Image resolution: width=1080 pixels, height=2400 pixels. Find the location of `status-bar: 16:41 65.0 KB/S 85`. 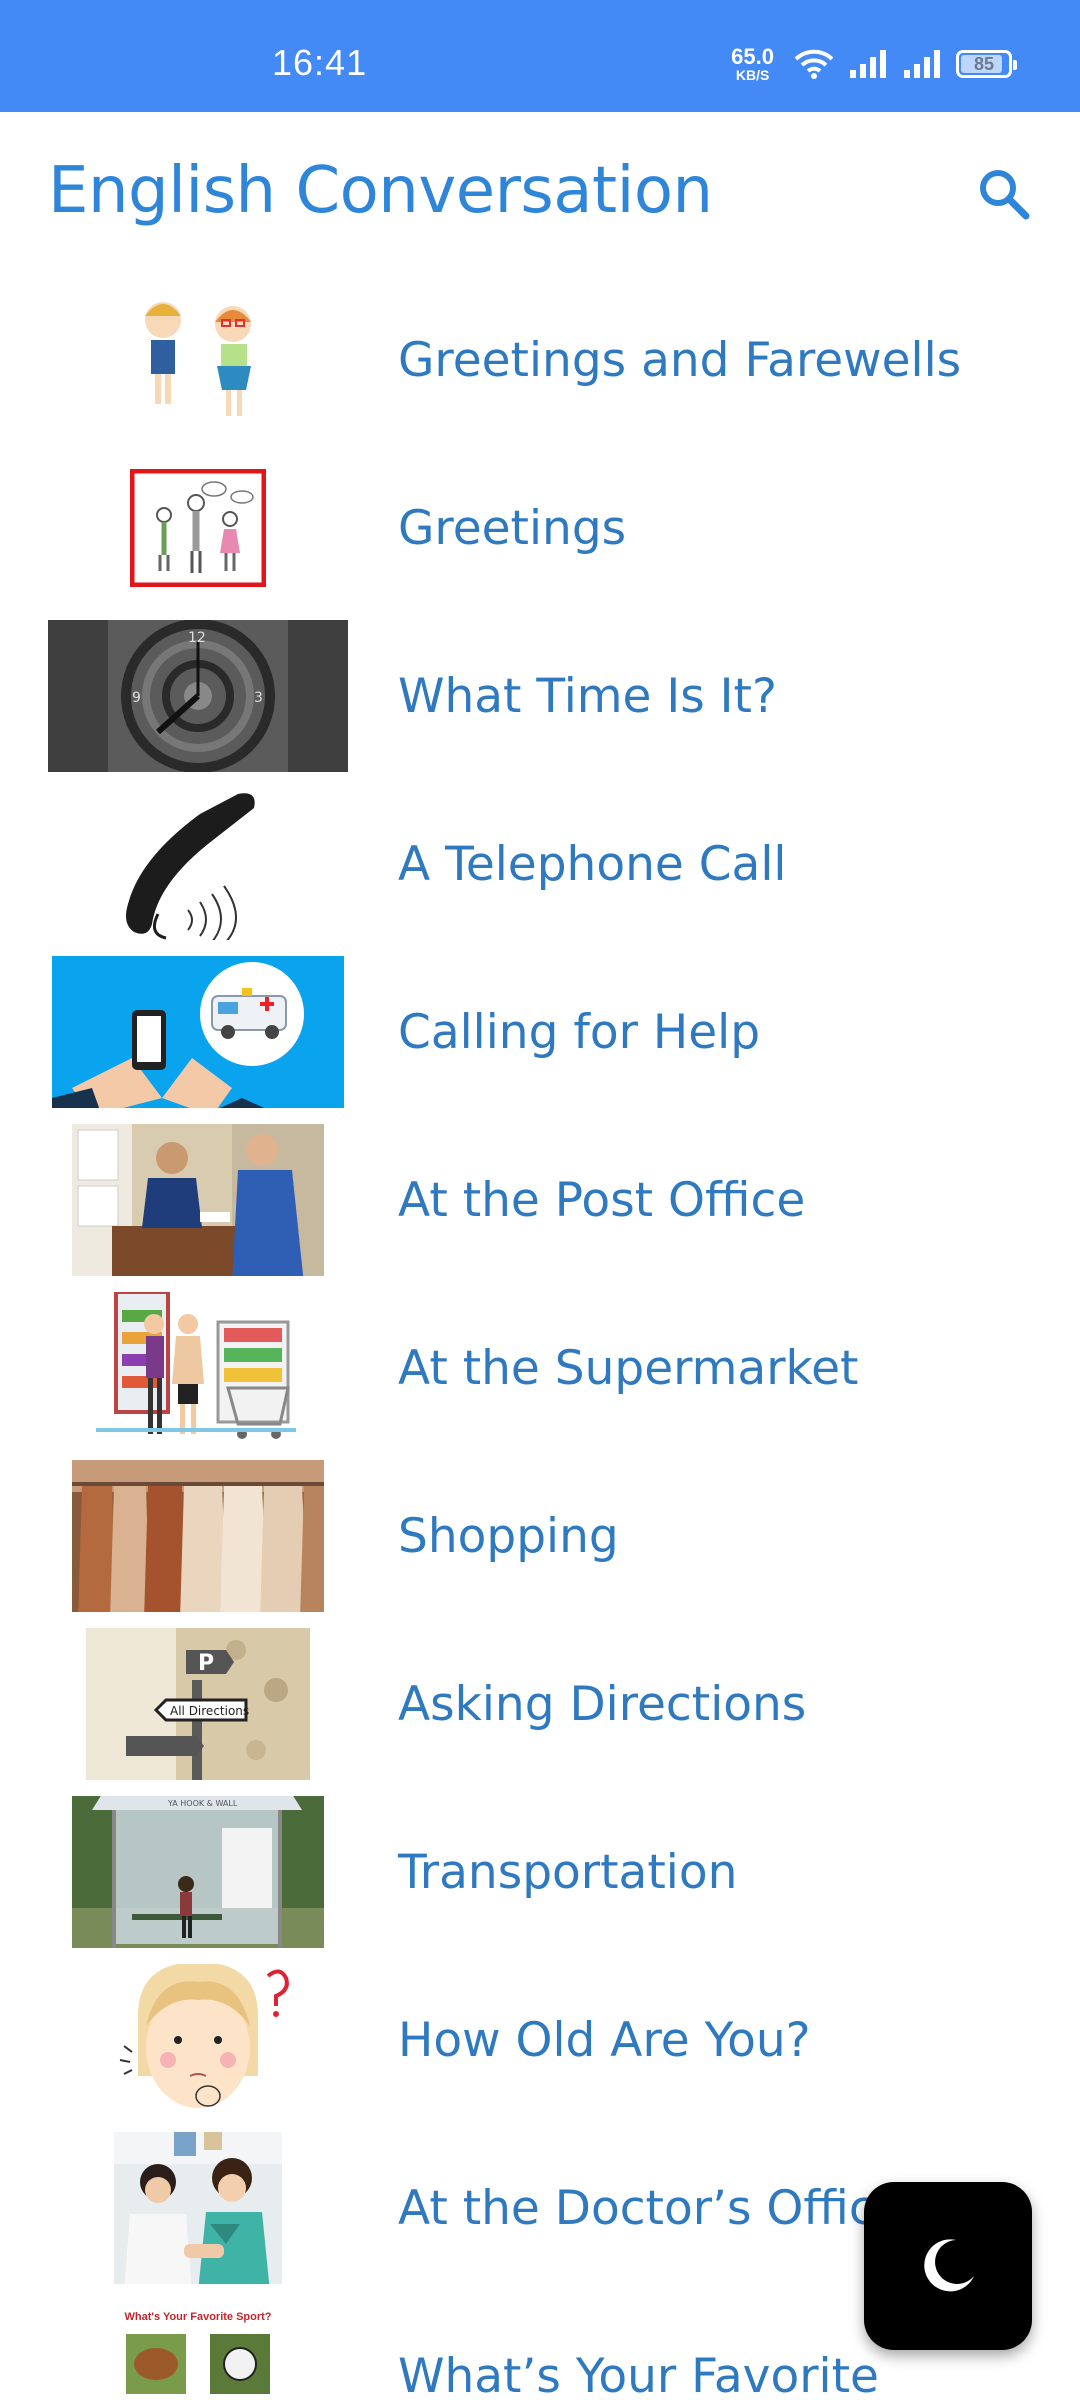

status-bar: 16:41 65.0 KB/S 85 is located at coordinates (540, 56).